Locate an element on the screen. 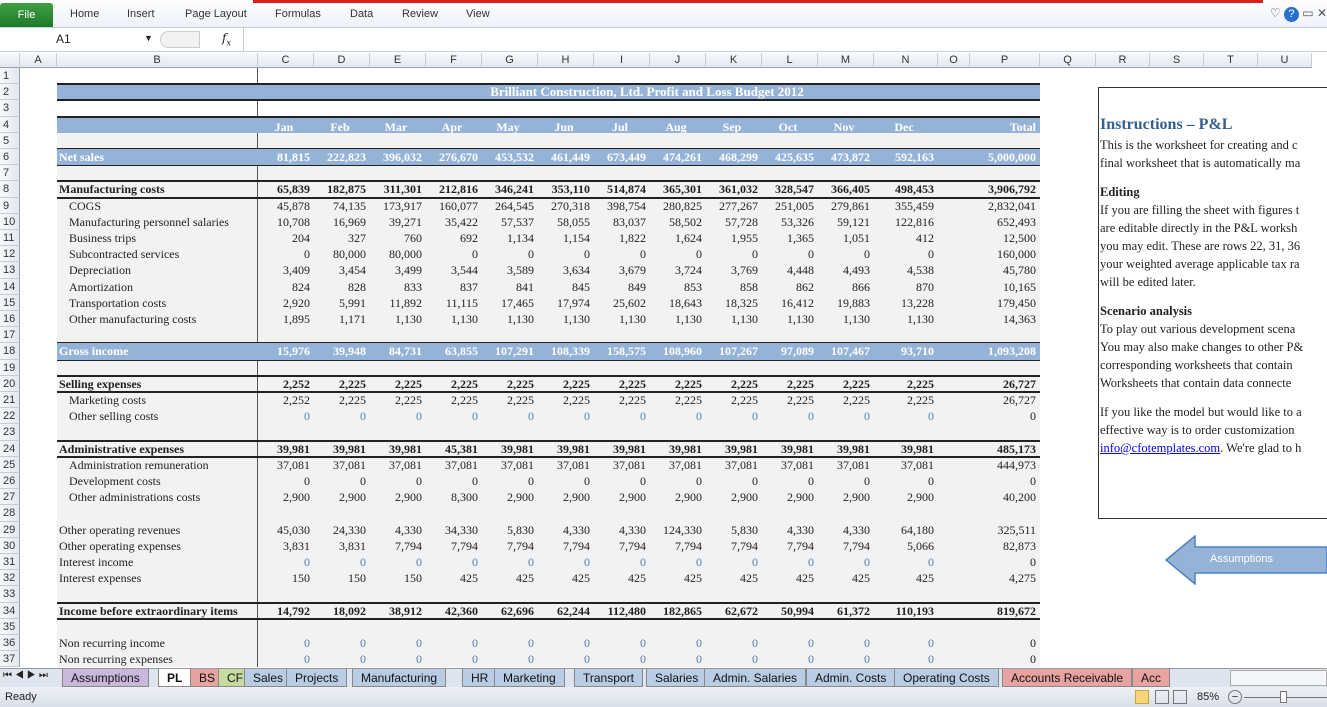 The height and width of the screenshot is (707, 1327). select-all-corner is located at coordinates (10, 60).